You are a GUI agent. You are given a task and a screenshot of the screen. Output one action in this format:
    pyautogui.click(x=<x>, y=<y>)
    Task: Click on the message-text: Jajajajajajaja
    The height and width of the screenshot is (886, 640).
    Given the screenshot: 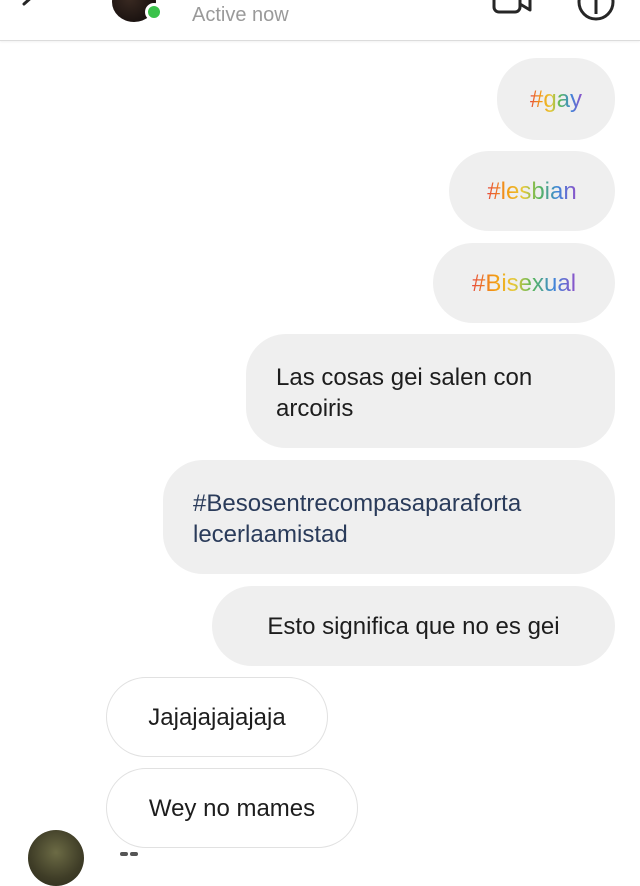 What is the action you would take?
    pyautogui.click(x=217, y=717)
    